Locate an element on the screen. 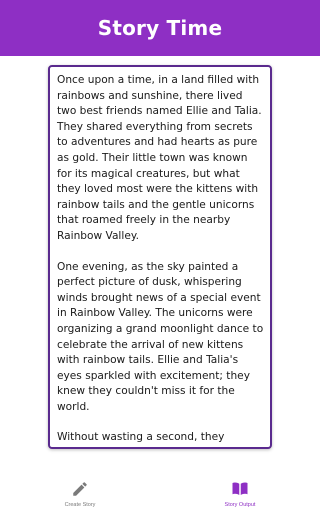 This screenshot has width=320, height=512. app-bar: Story Time is located at coordinates (160, 28).